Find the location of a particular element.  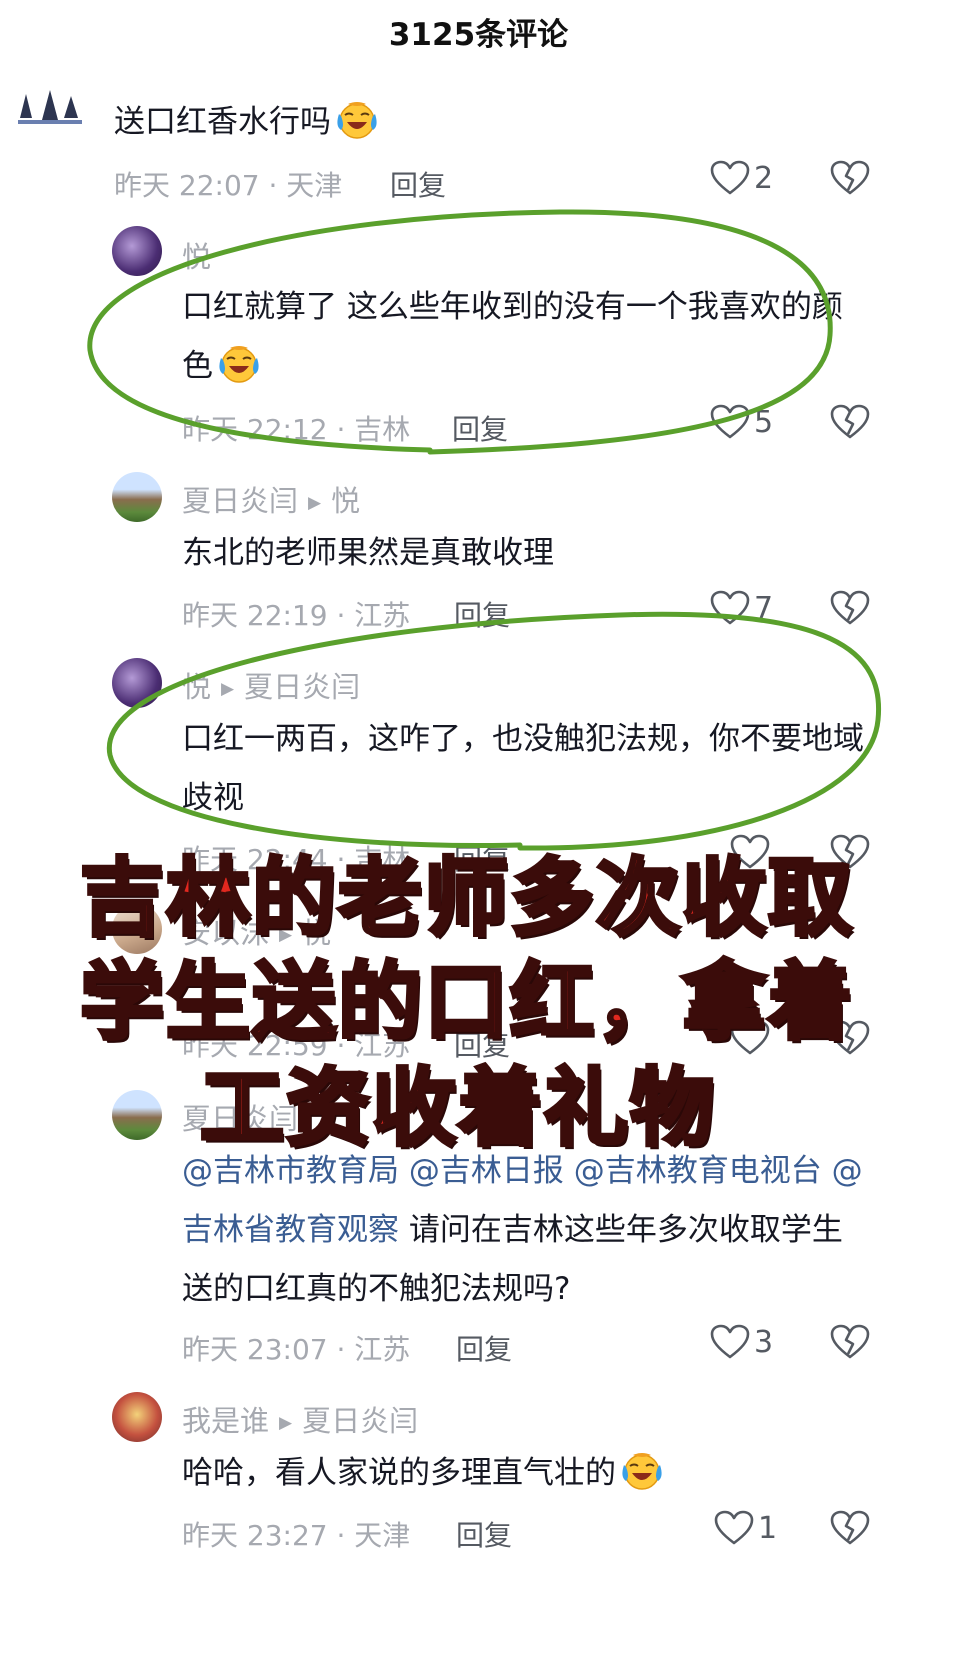

like-button: 2 is located at coordinates (741, 180).